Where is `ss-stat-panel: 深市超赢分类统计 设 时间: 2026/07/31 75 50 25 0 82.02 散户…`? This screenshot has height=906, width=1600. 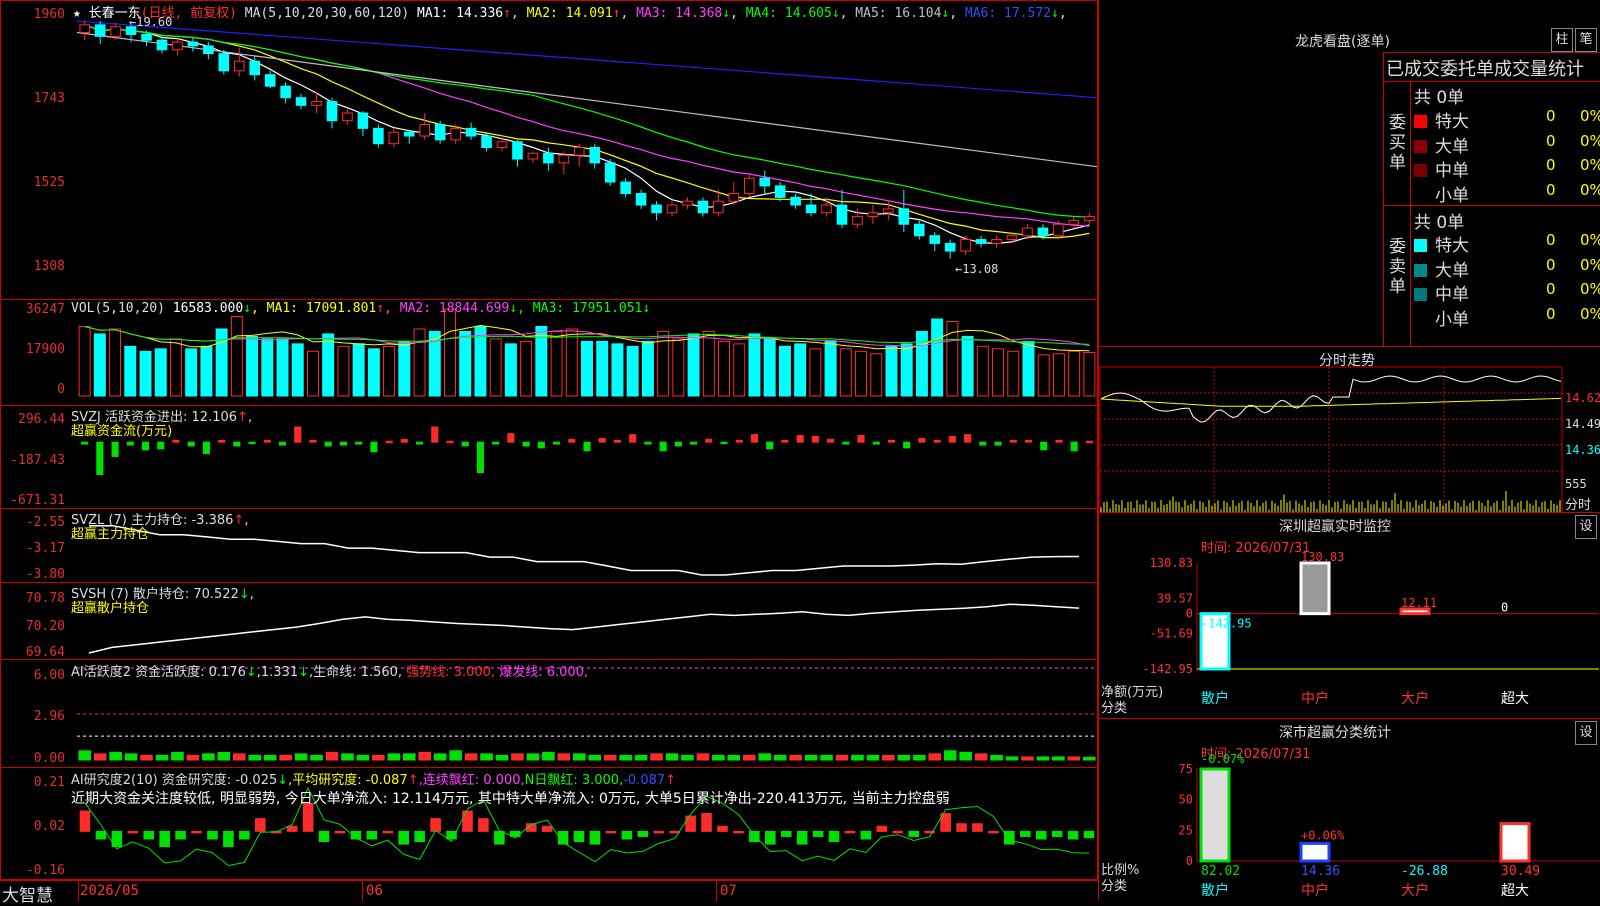
ss-stat-panel: 深市超赢分类统计 设 时间: 2026/07/31 75 50 25 0 82.02 散户… is located at coordinates (1349, 809).